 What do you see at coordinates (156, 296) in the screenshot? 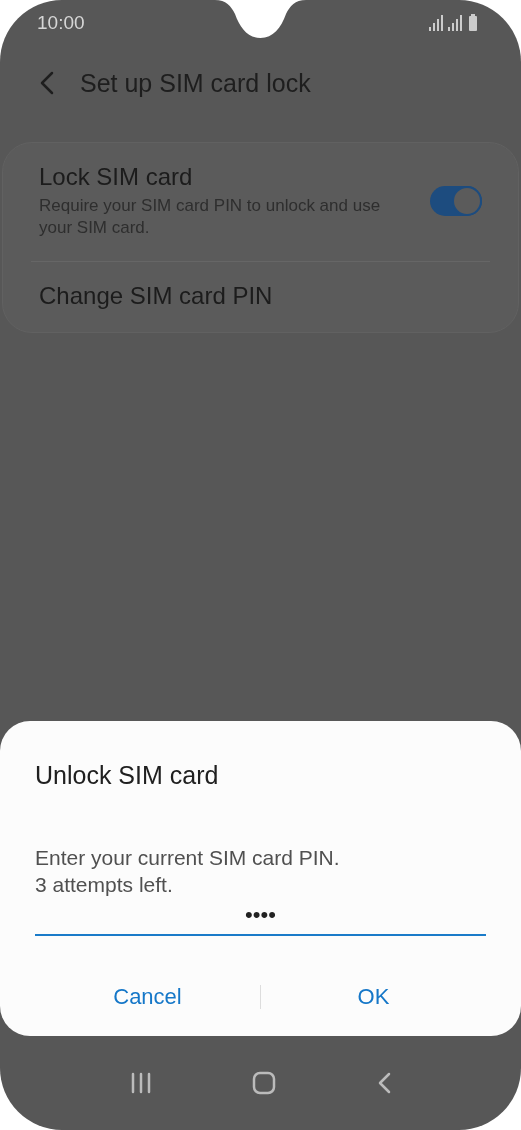
I see `setting-title: Change SIM card PIN` at bounding box center [156, 296].